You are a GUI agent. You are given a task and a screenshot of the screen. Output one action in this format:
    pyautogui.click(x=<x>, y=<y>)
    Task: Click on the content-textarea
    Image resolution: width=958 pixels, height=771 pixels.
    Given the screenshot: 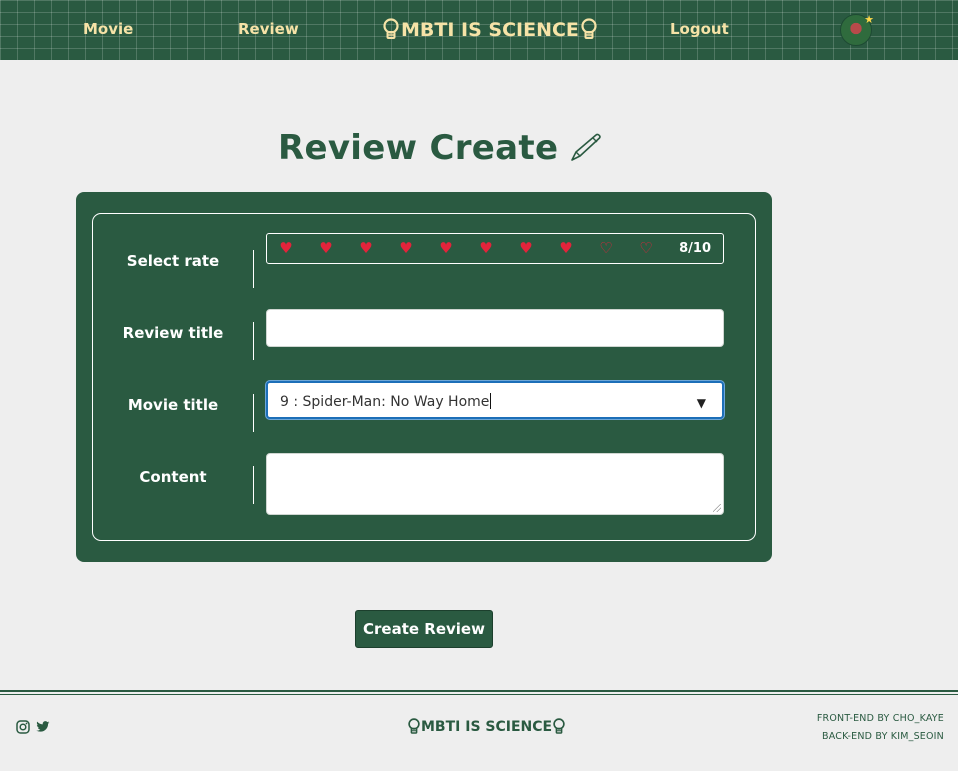 What is the action you would take?
    pyautogui.click(x=495, y=484)
    